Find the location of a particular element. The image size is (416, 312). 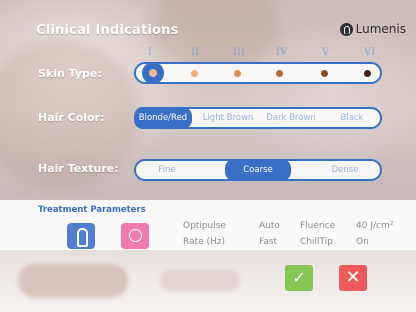

hair-texture-label: Hair Texture: is located at coordinates (78, 168).